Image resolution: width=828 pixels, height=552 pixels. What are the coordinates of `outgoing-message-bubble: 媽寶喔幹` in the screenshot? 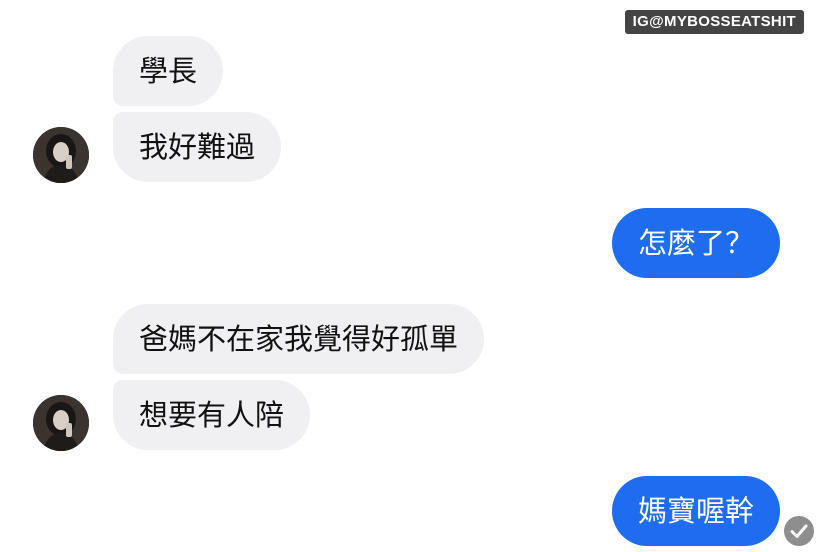 It's located at (695, 511).